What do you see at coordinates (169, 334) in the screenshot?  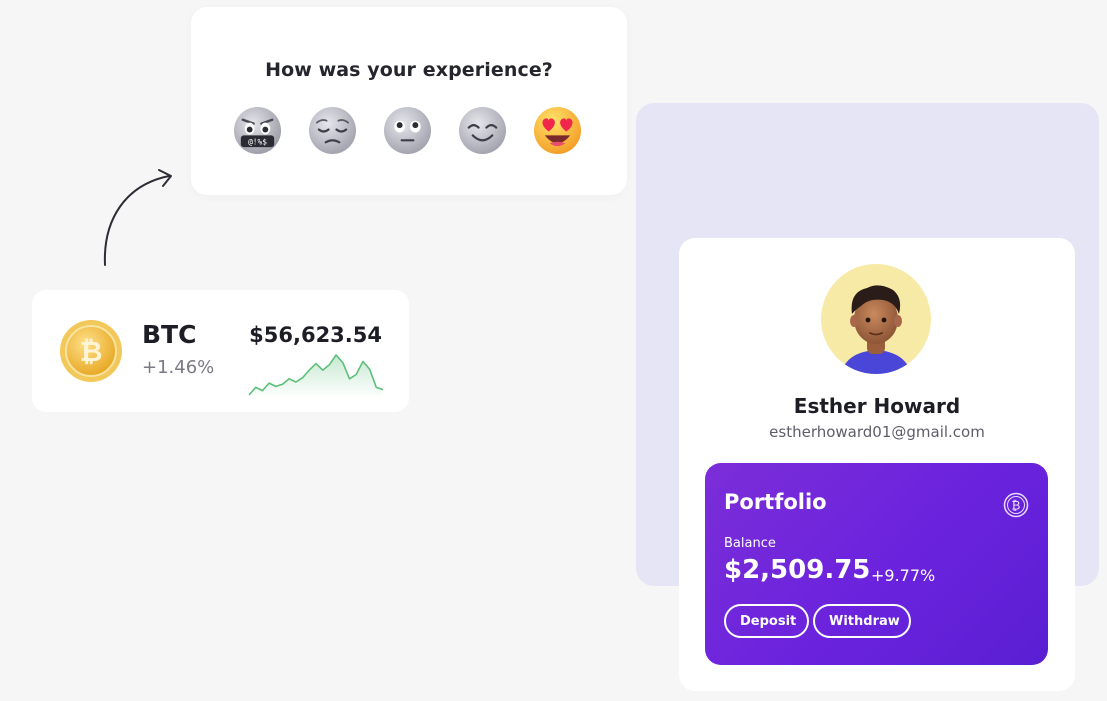 I see `btc-symbol: BTC` at bounding box center [169, 334].